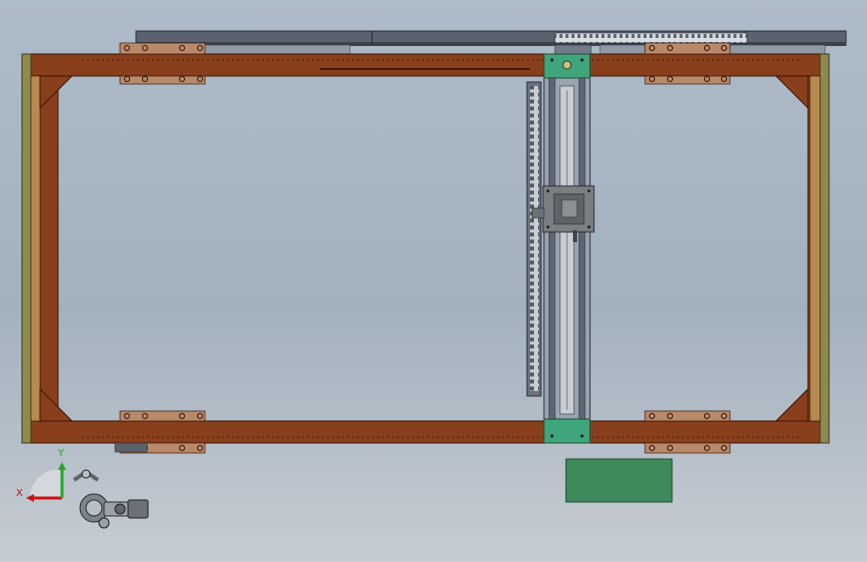  I want to click on y-axis-gantry, so click(567, 244).